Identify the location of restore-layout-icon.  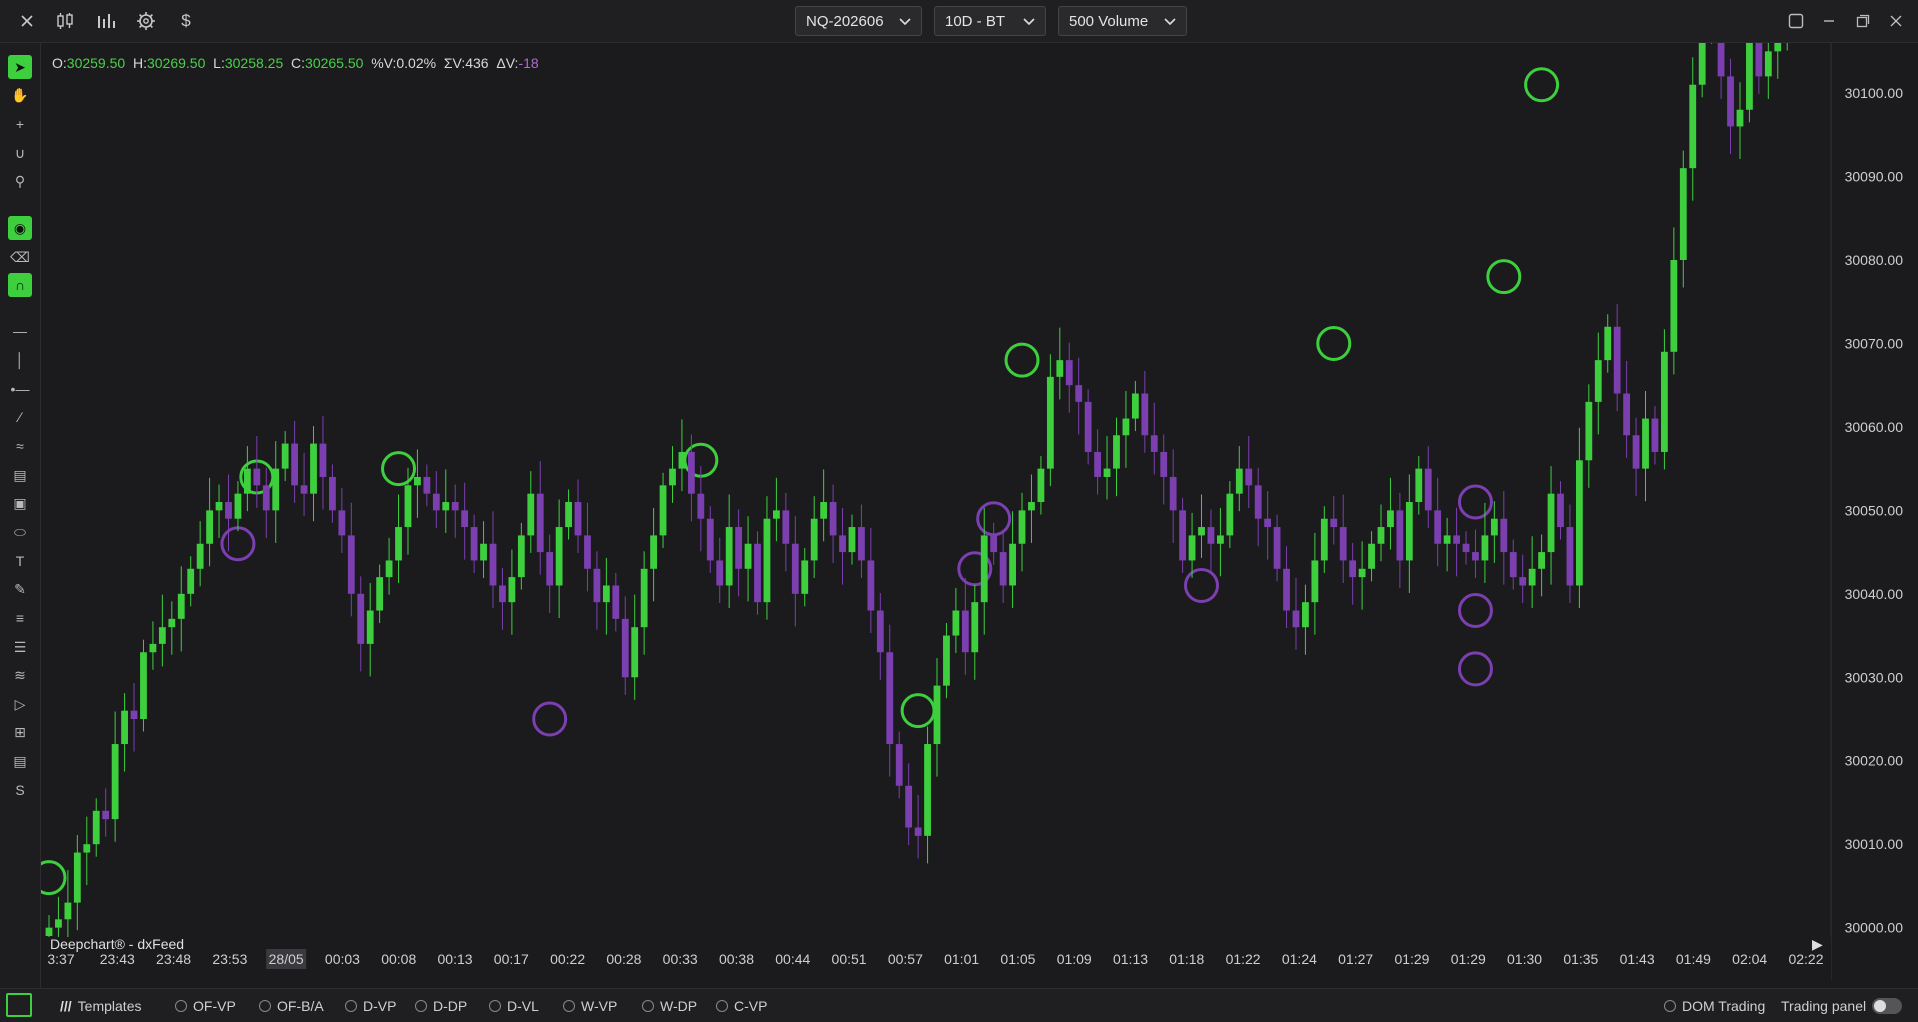
(1796, 21).